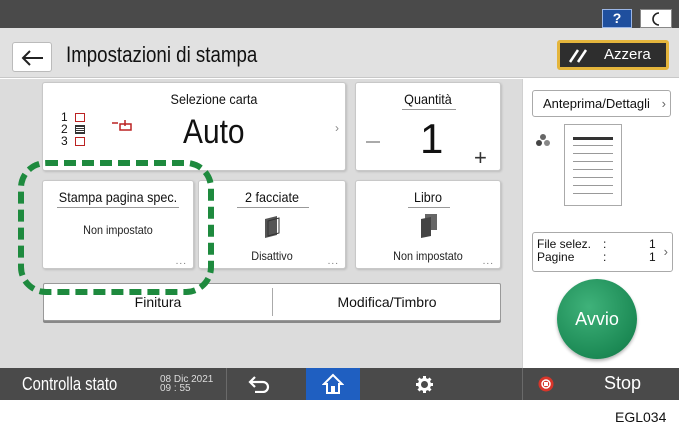 Image resolution: width=679 pixels, height=431 pixels. What do you see at coordinates (387, 302) in the screenshot?
I see `edit-stamp-button: Modifica/Timbro` at bounding box center [387, 302].